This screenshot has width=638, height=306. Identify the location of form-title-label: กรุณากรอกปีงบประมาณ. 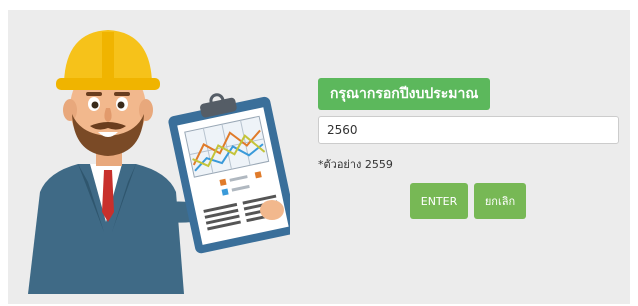
(404, 94).